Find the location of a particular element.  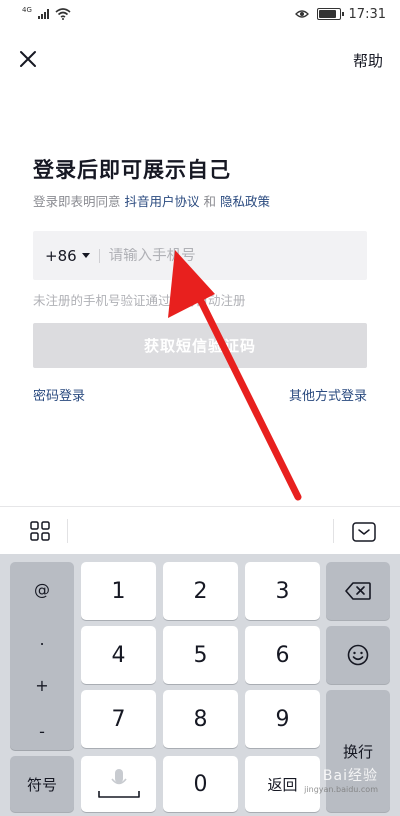

key-7: 7 is located at coordinates (118, 719).